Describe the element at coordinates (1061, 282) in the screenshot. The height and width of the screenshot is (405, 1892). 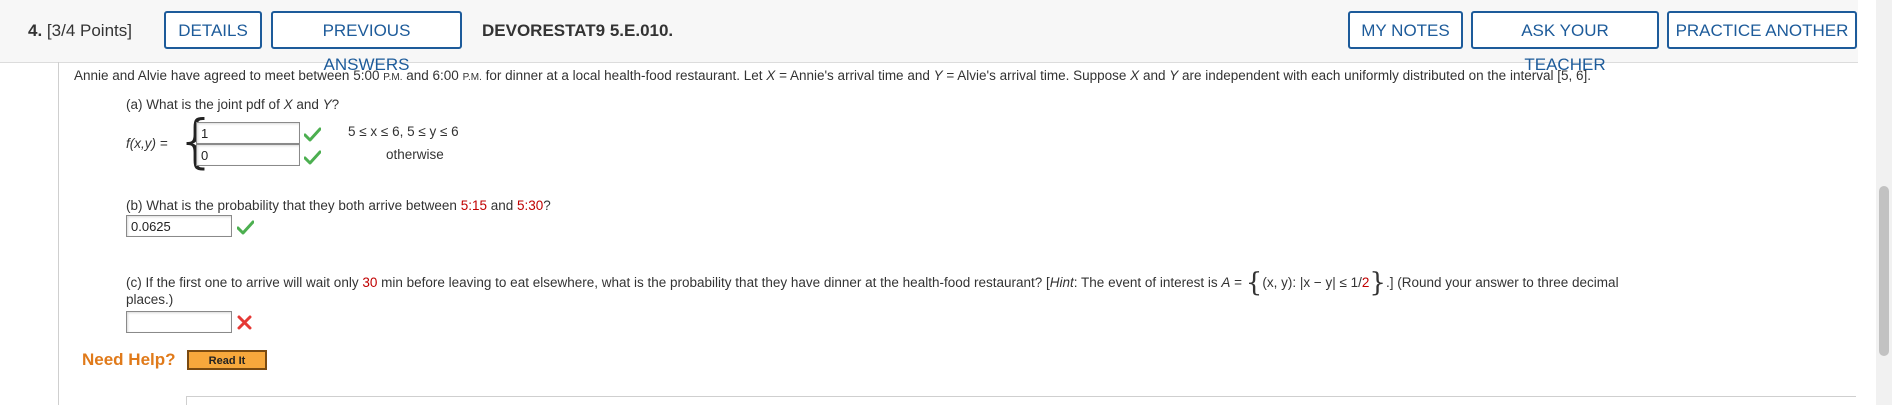
I see `hint-label: Hint` at that location.